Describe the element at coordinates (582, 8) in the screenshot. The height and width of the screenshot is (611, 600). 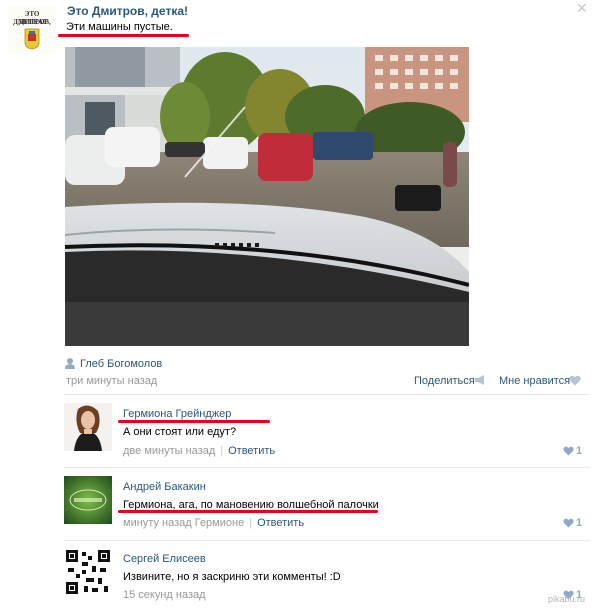
I see `close-icon: ✕` at that location.